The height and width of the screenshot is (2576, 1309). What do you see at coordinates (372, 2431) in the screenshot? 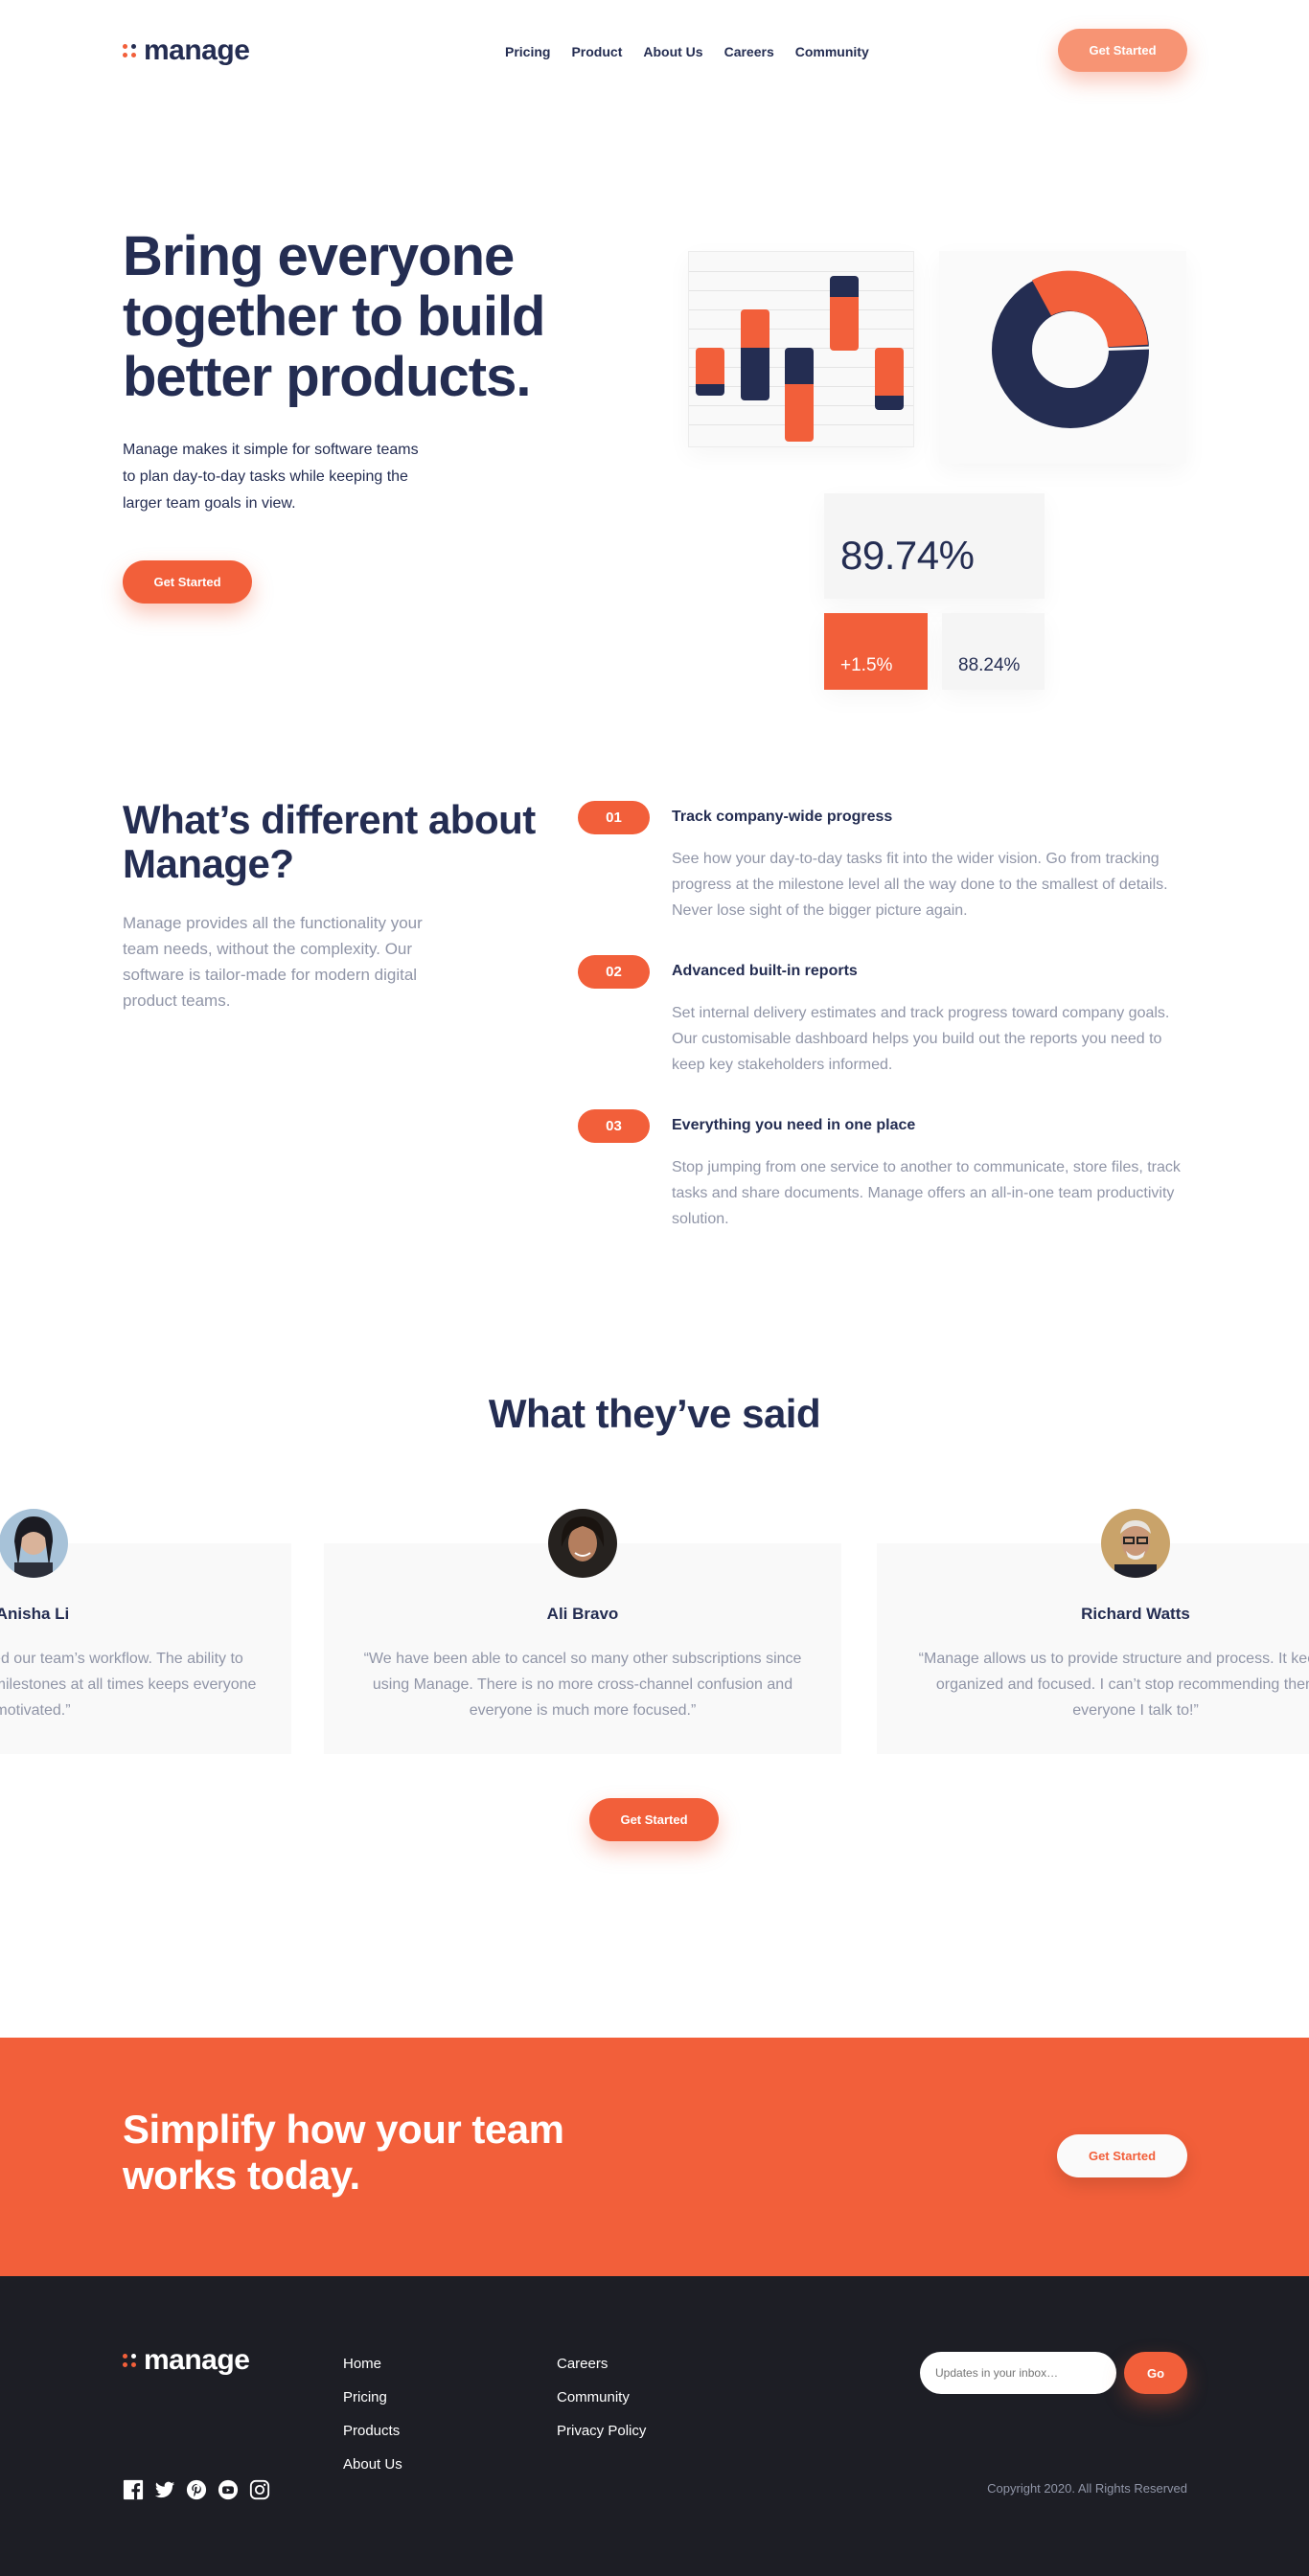
I see `footer-link-products: Products` at bounding box center [372, 2431].